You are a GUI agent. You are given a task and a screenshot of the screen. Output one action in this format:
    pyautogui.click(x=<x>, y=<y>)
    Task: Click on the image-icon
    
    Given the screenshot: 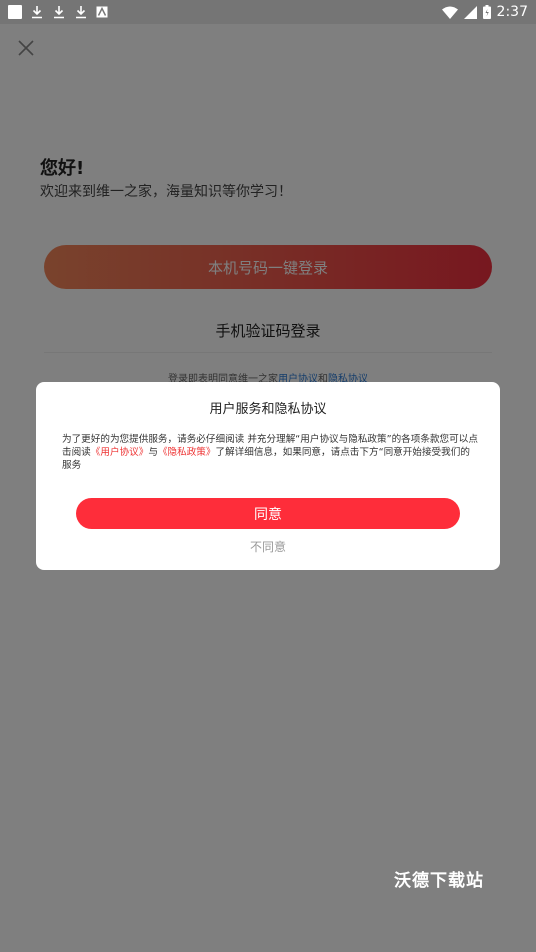 What is the action you would take?
    pyautogui.click(x=102, y=12)
    